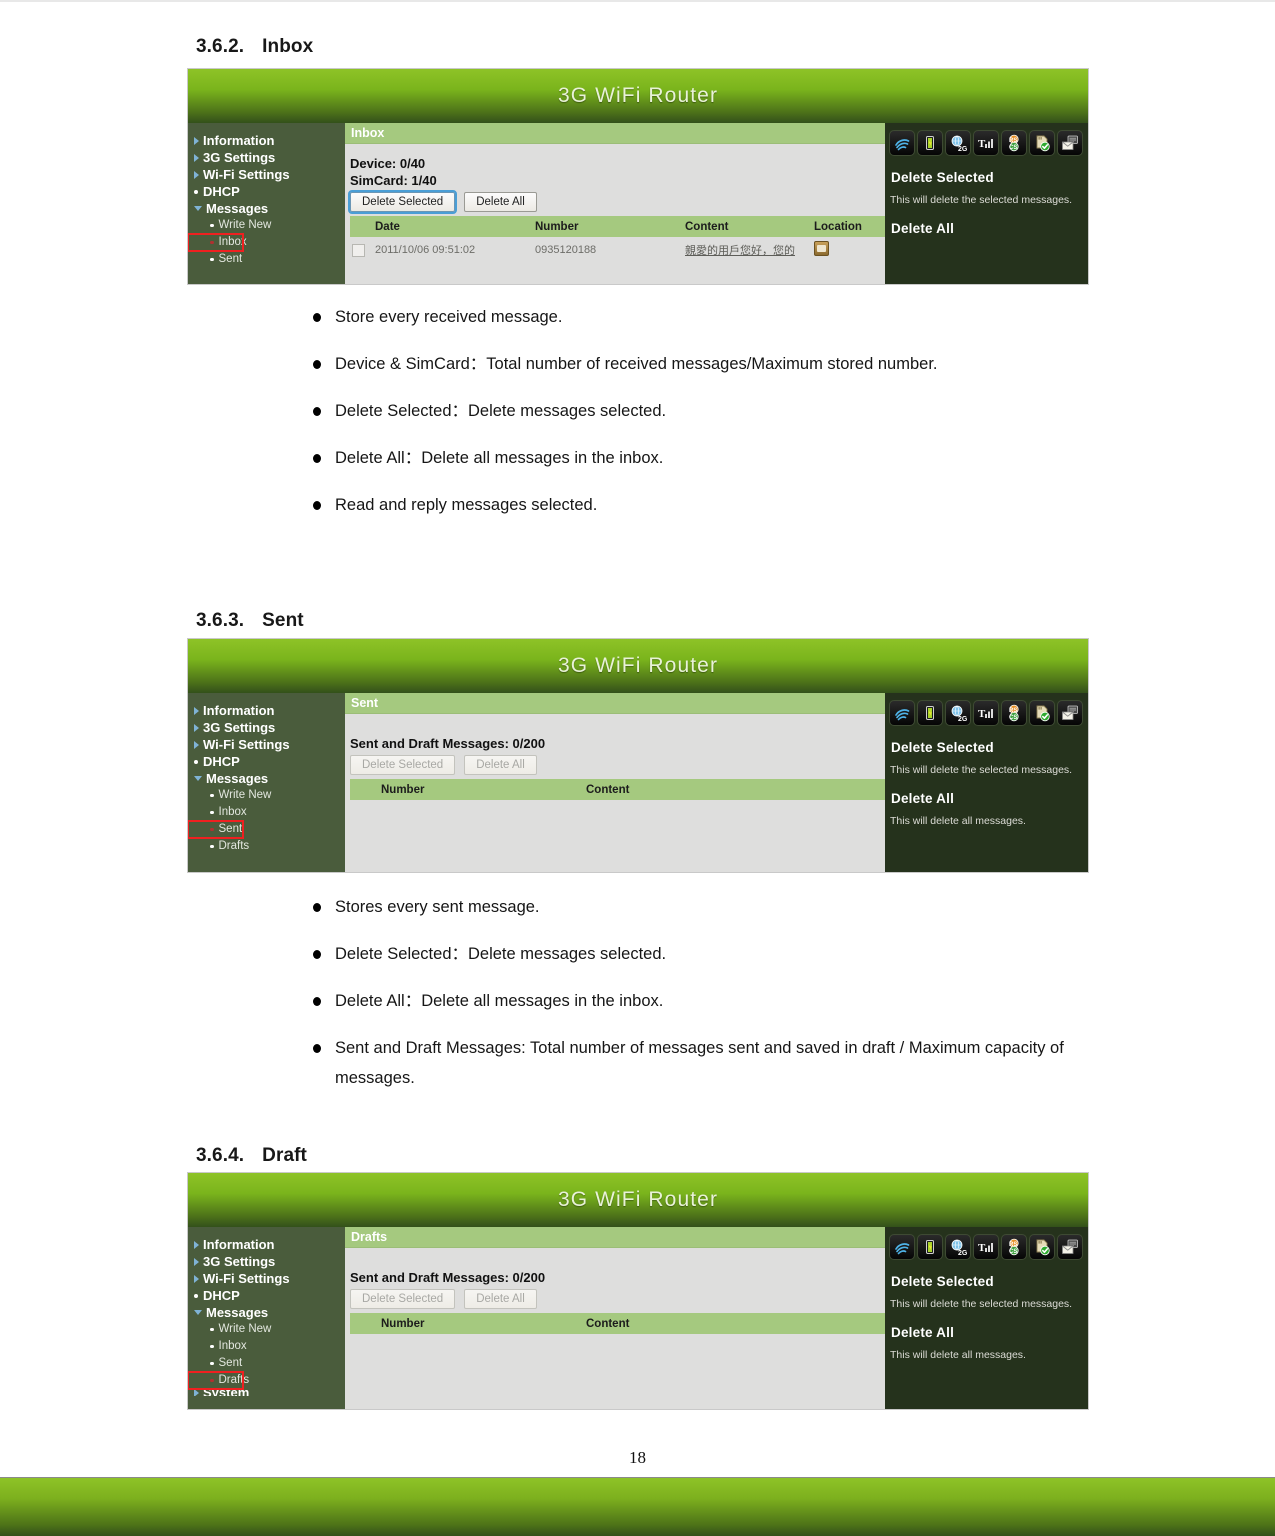 The width and height of the screenshot is (1275, 1536). Describe the element at coordinates (638, 1200) in the screenshot. I see `router-header: 3G WiFi Router` at that location.